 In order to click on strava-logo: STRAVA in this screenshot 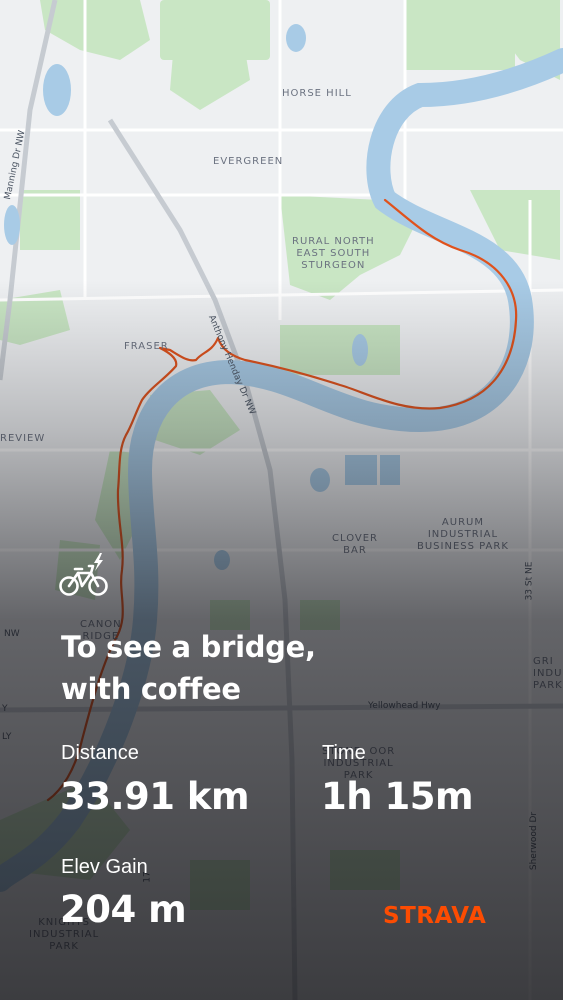, I will do `click(435, 916)`.